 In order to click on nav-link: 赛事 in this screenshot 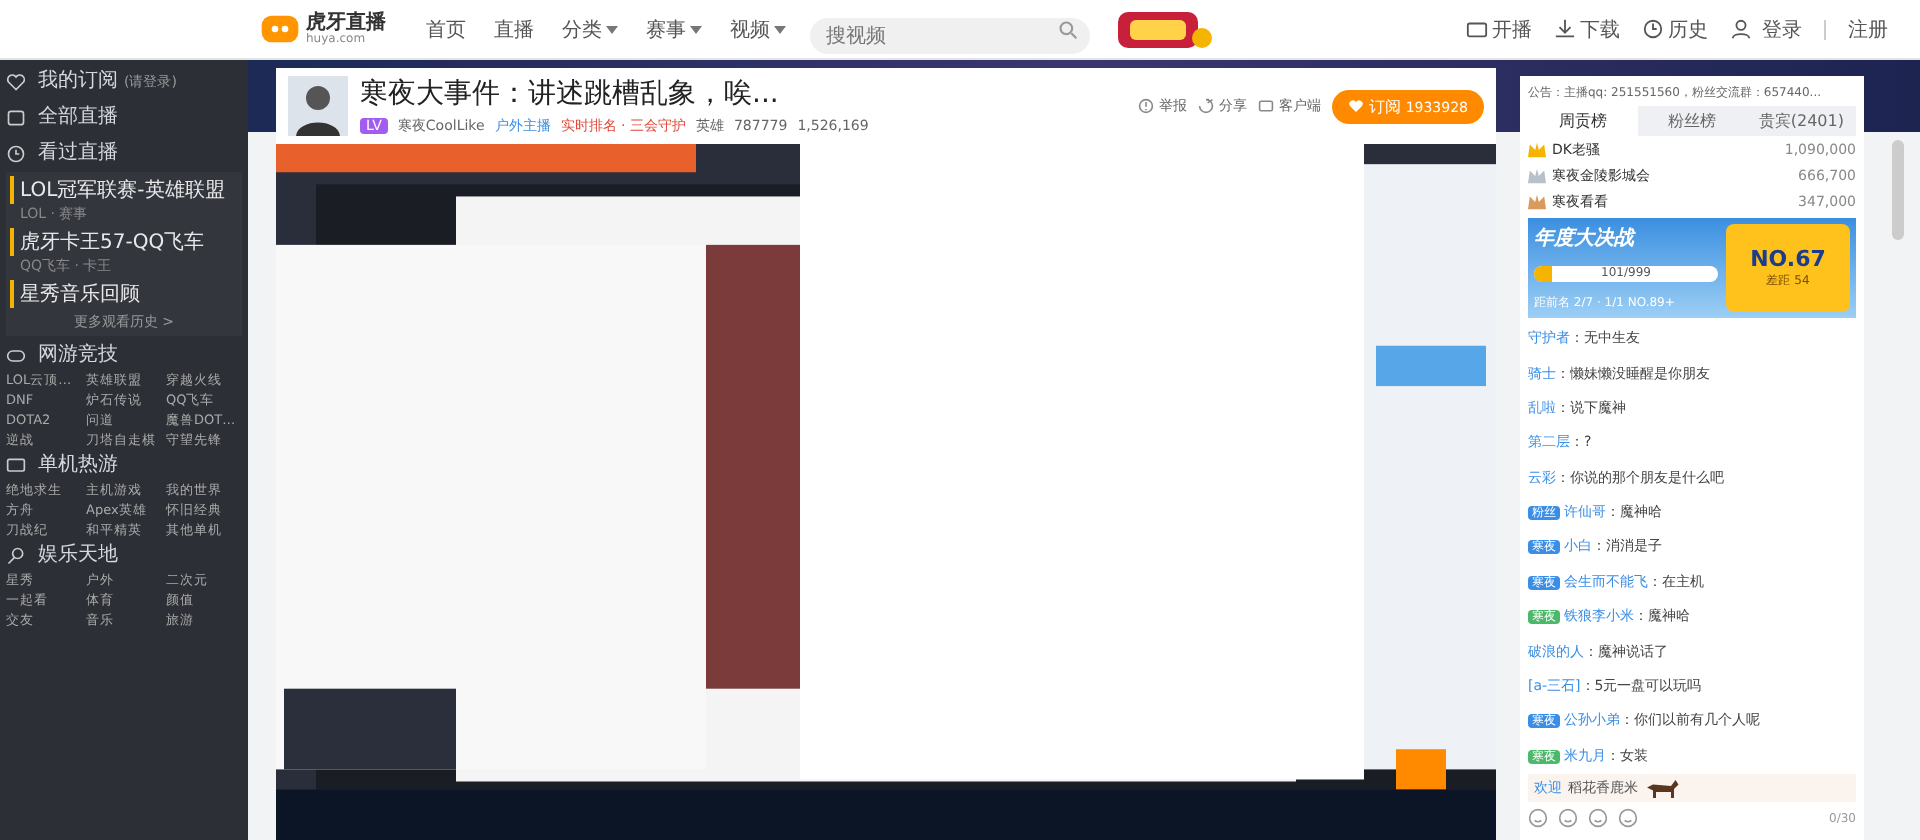, I will do `click(674, 29)`.